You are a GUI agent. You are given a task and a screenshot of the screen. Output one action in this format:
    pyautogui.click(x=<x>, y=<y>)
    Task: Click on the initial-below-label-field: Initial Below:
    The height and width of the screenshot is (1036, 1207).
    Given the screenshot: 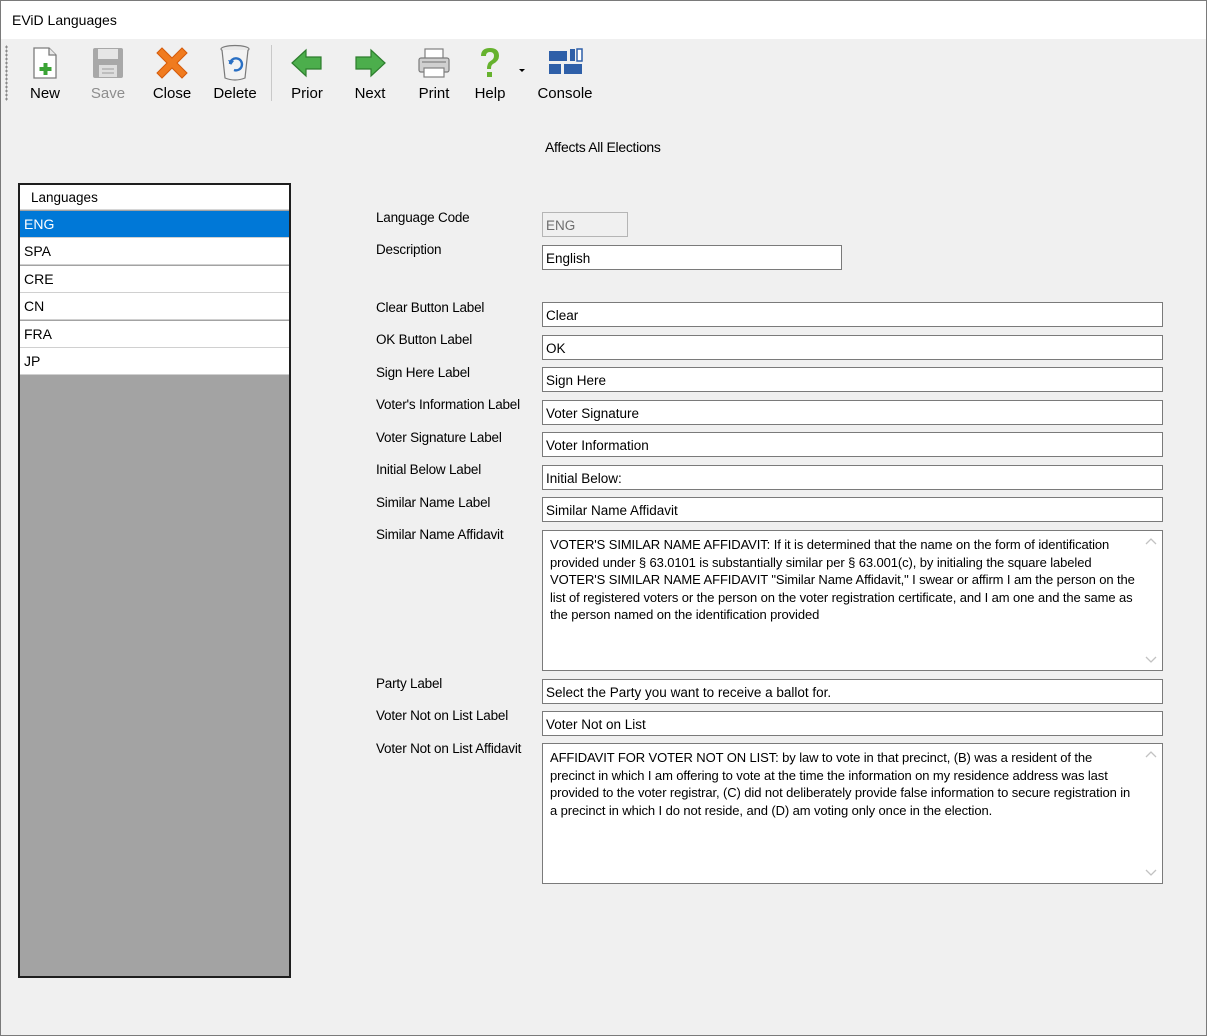 What is the action you would take?
    pyautogui.click(x=852, y=477)
    